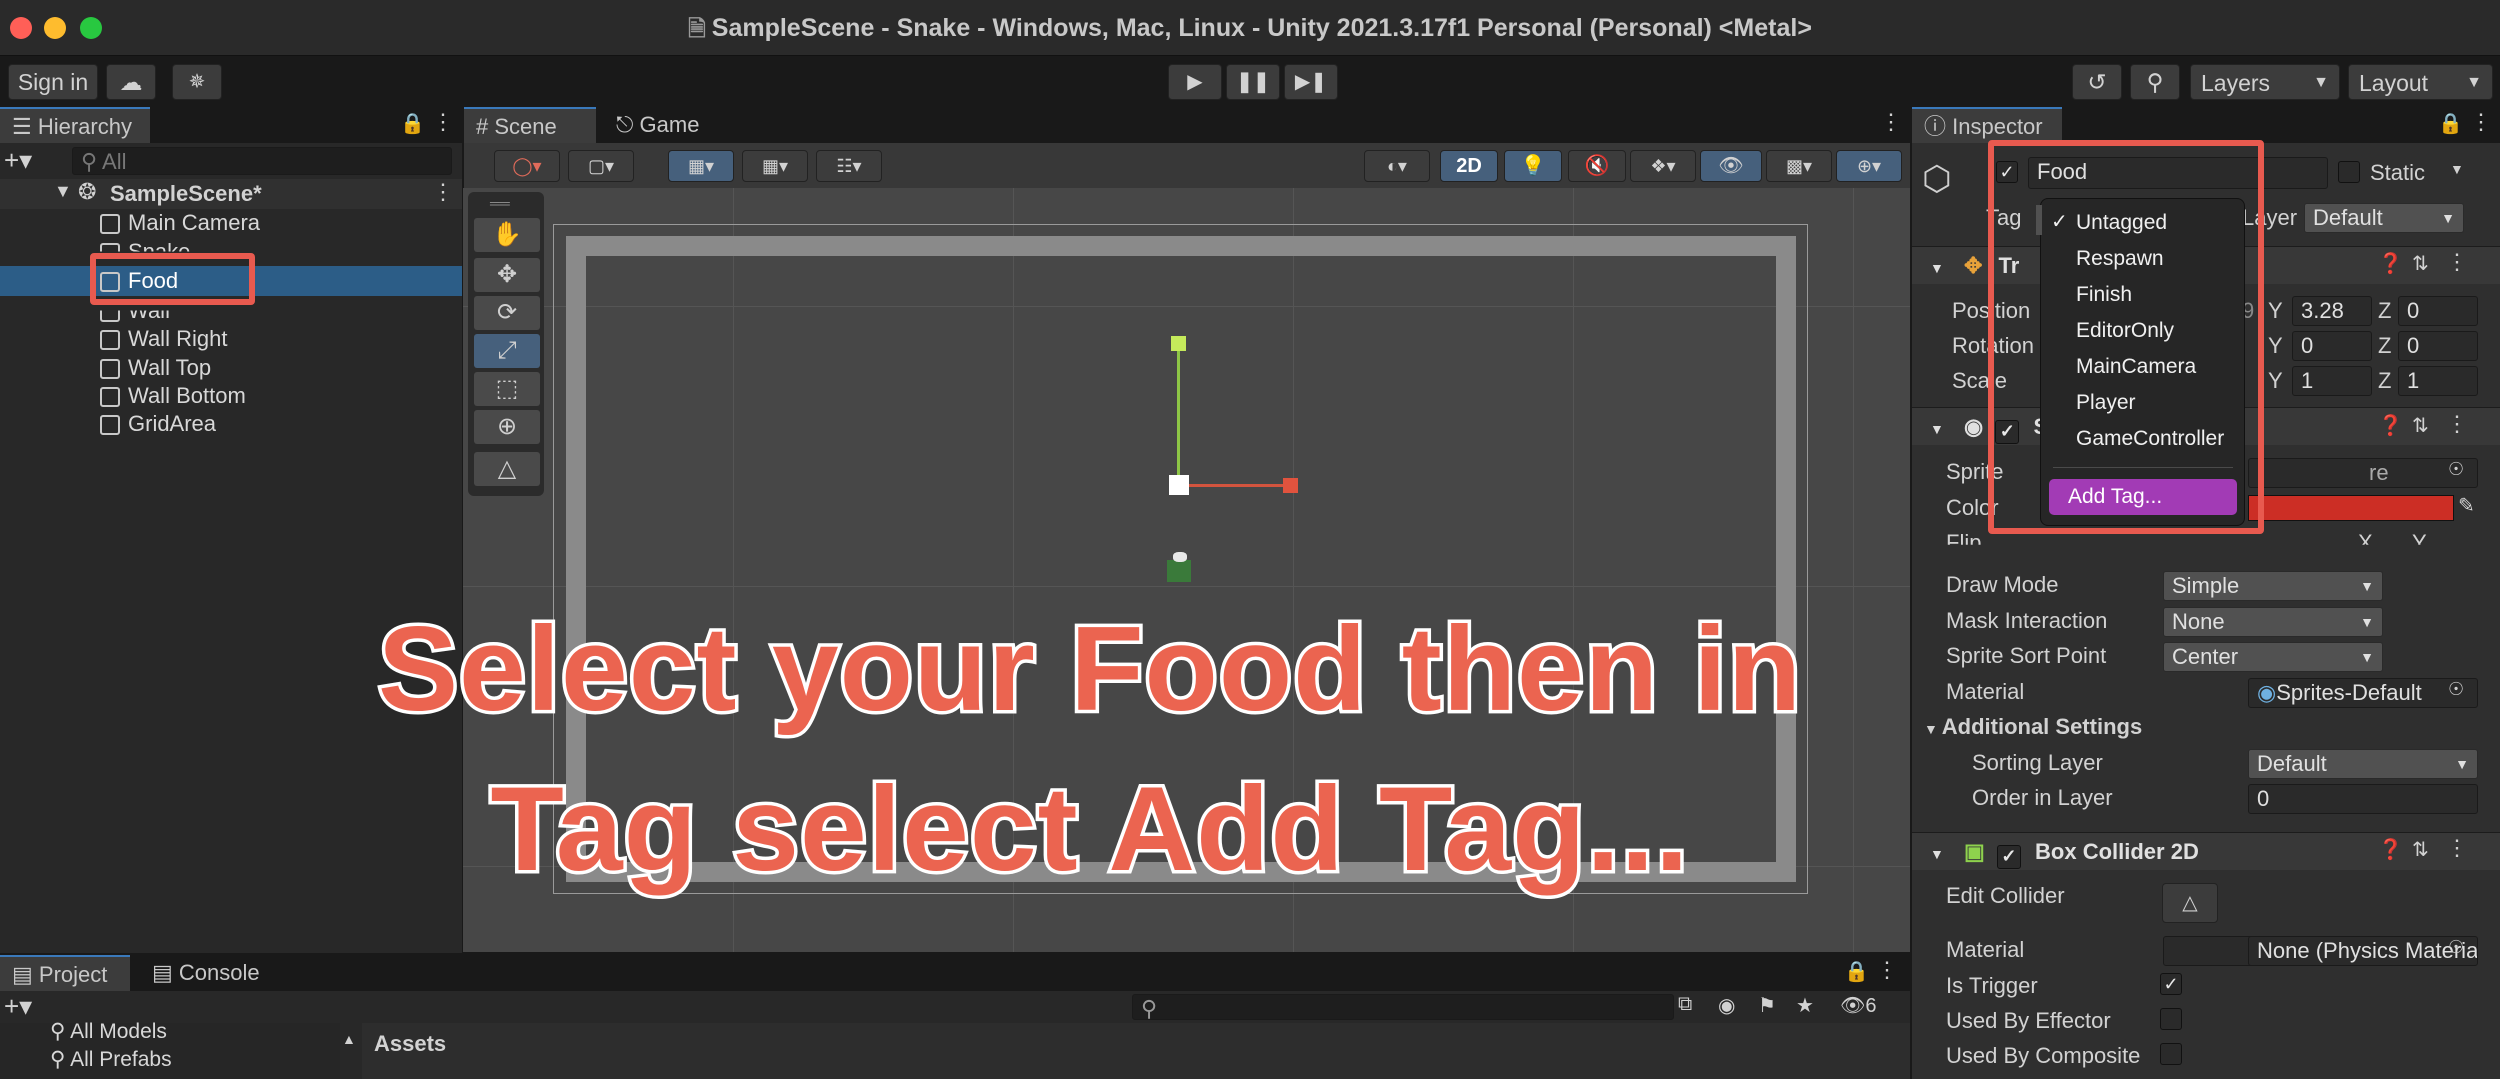  Describe the element at coordinates (2143, 259) in the screenshot. I see `menu-item-respawn: Respawn` at that location.